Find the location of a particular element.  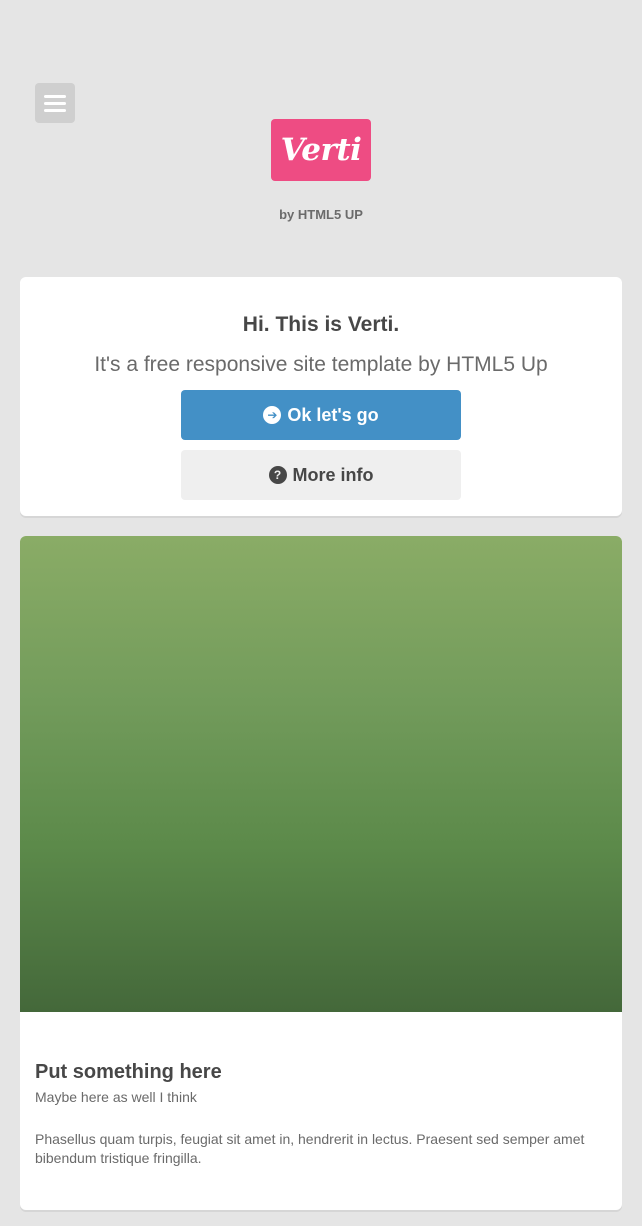

ok-lets-go-button: ➔ Ok let's go is located at coordinates (321, 415).